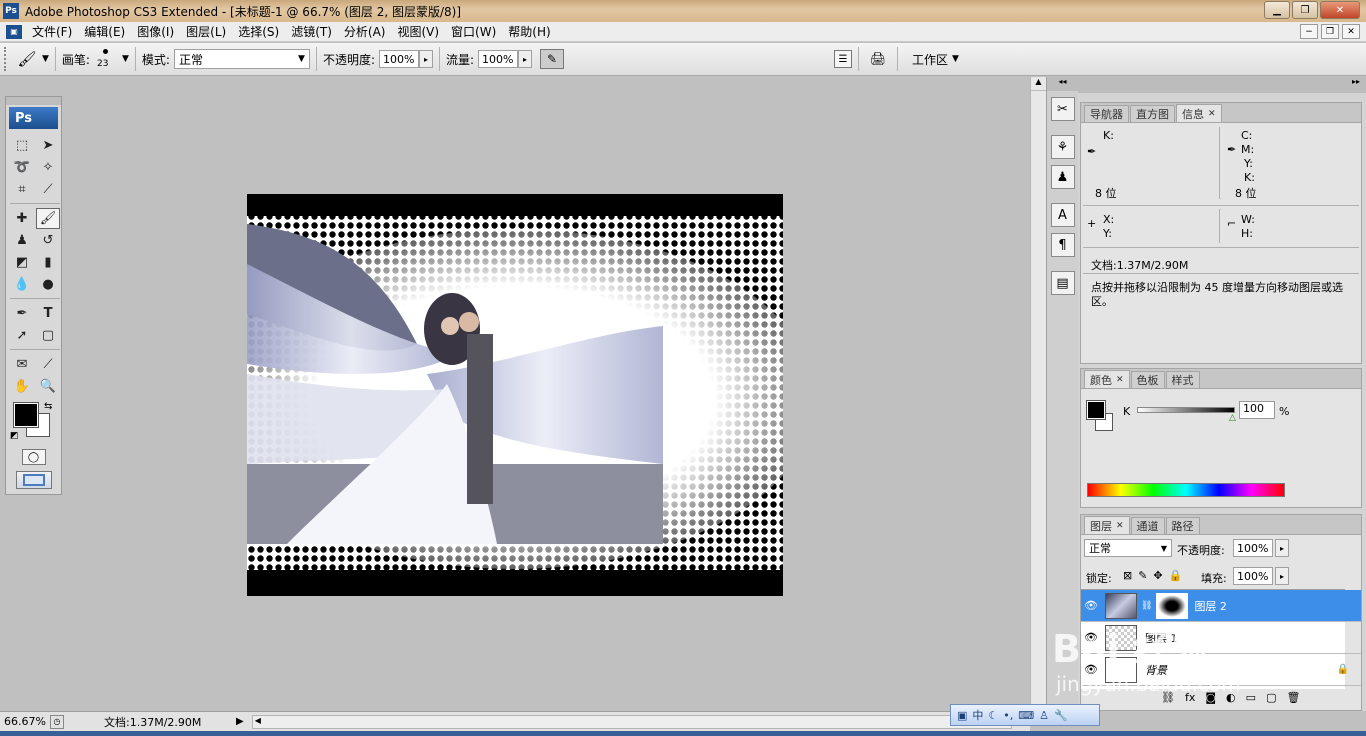 The height and width of the screenshot is (736, 1366). What do you see at coordinates (1155, 575) in the screenshot?
I see `lock-icons: ⊠✎✥🔒` at bounding box center [1155, 575].